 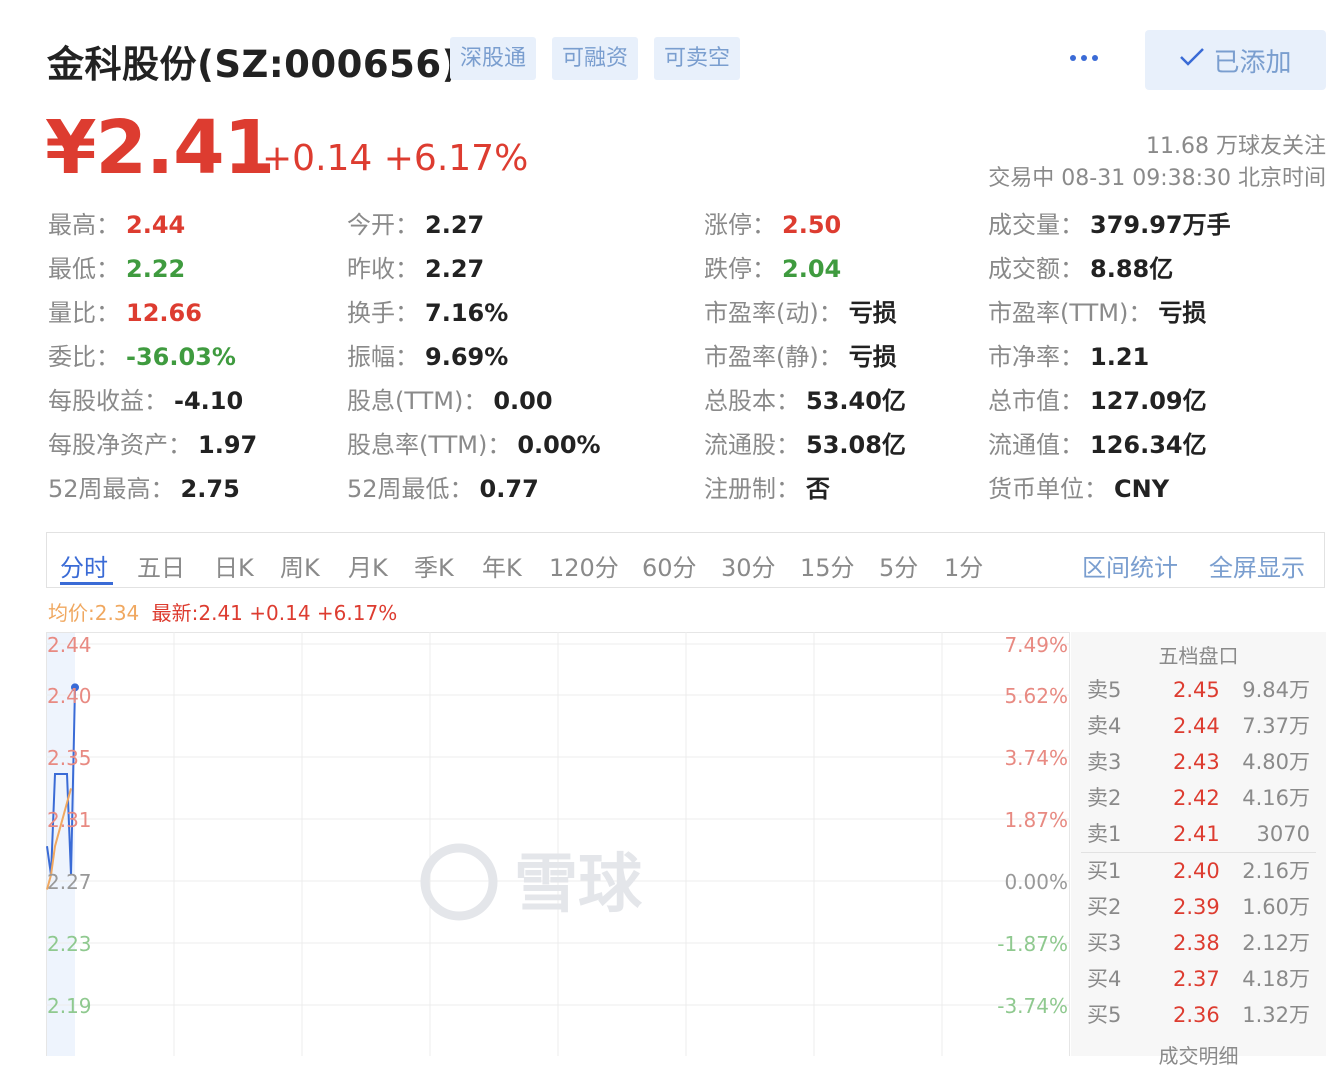 I want to click on stat-item: 总市值： 127.09亿, so click(x=1097, y=401).